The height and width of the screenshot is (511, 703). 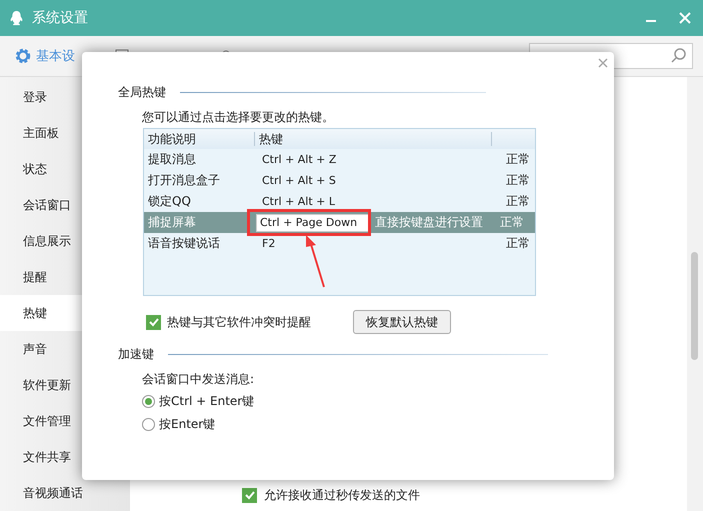 I want to click on radio-label: 按Ctrl + Enter键, so click(x=206, y=401).